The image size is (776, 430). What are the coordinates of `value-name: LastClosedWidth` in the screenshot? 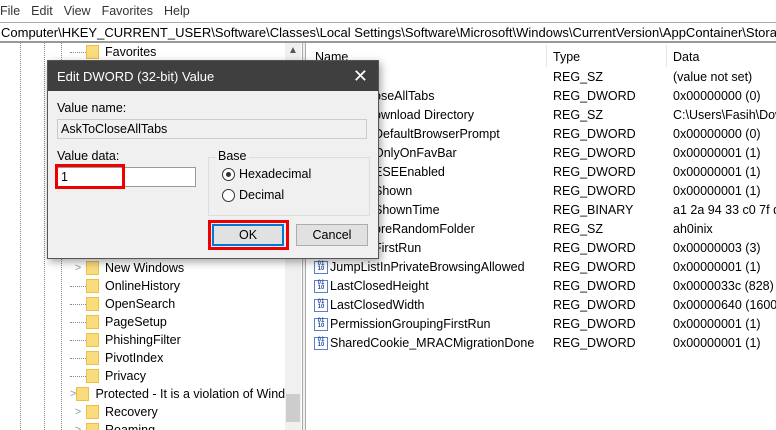 It's located at (377, 305).